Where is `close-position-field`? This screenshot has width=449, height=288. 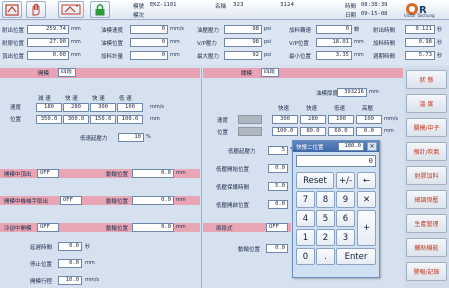 close-position-field is located at coordinates (250, 131).